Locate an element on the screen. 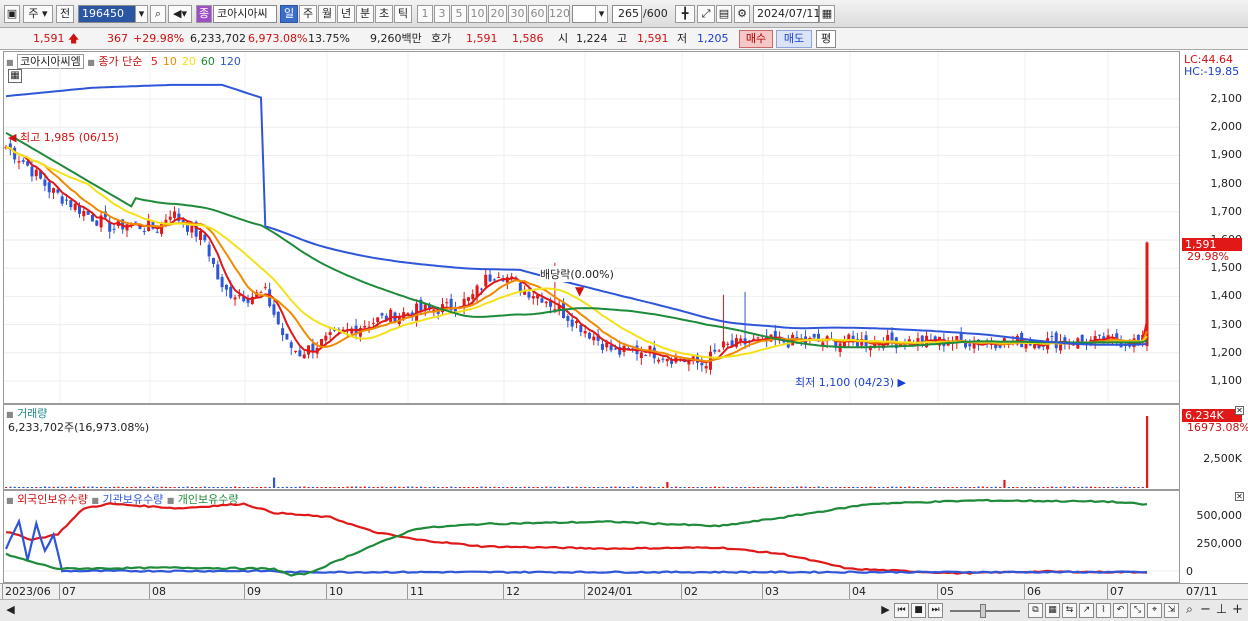 The image size is (1248, 621). speed-slider-thumb is located at coordinates (983, 611).